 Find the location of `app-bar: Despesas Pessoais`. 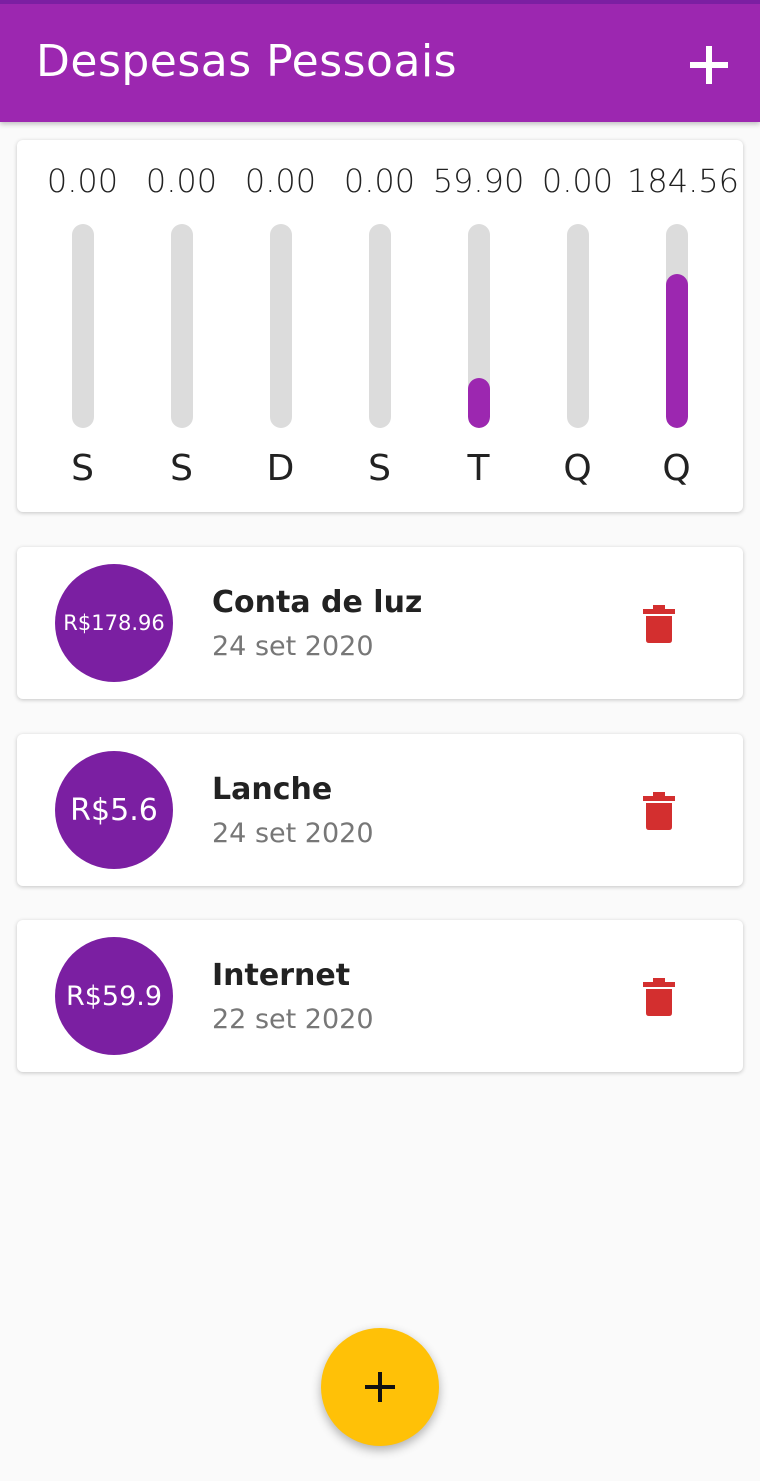

app-bar: Despesas Pessoais is located at coordinates (380, 61).